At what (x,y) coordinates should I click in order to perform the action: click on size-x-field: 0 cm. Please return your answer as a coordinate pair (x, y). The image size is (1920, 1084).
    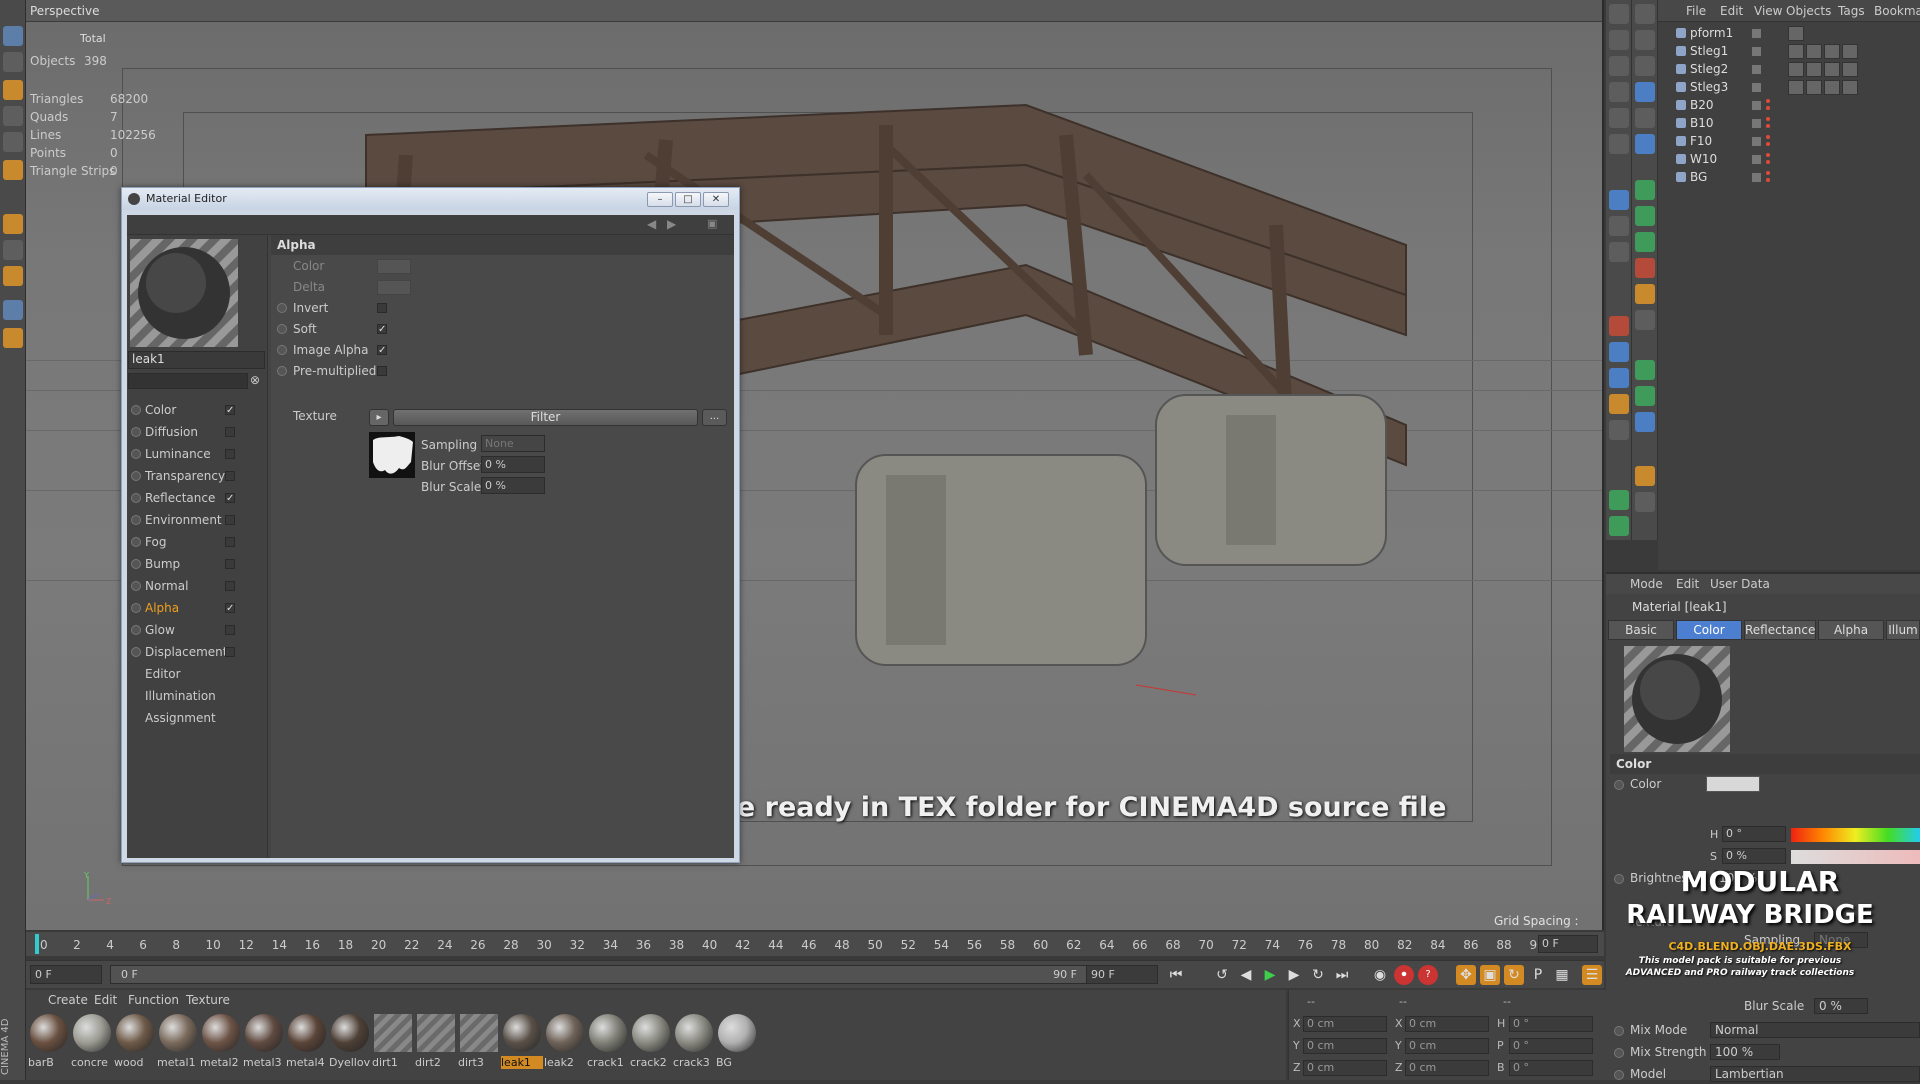
    Looking at the image, I should click on (1447, 1024).